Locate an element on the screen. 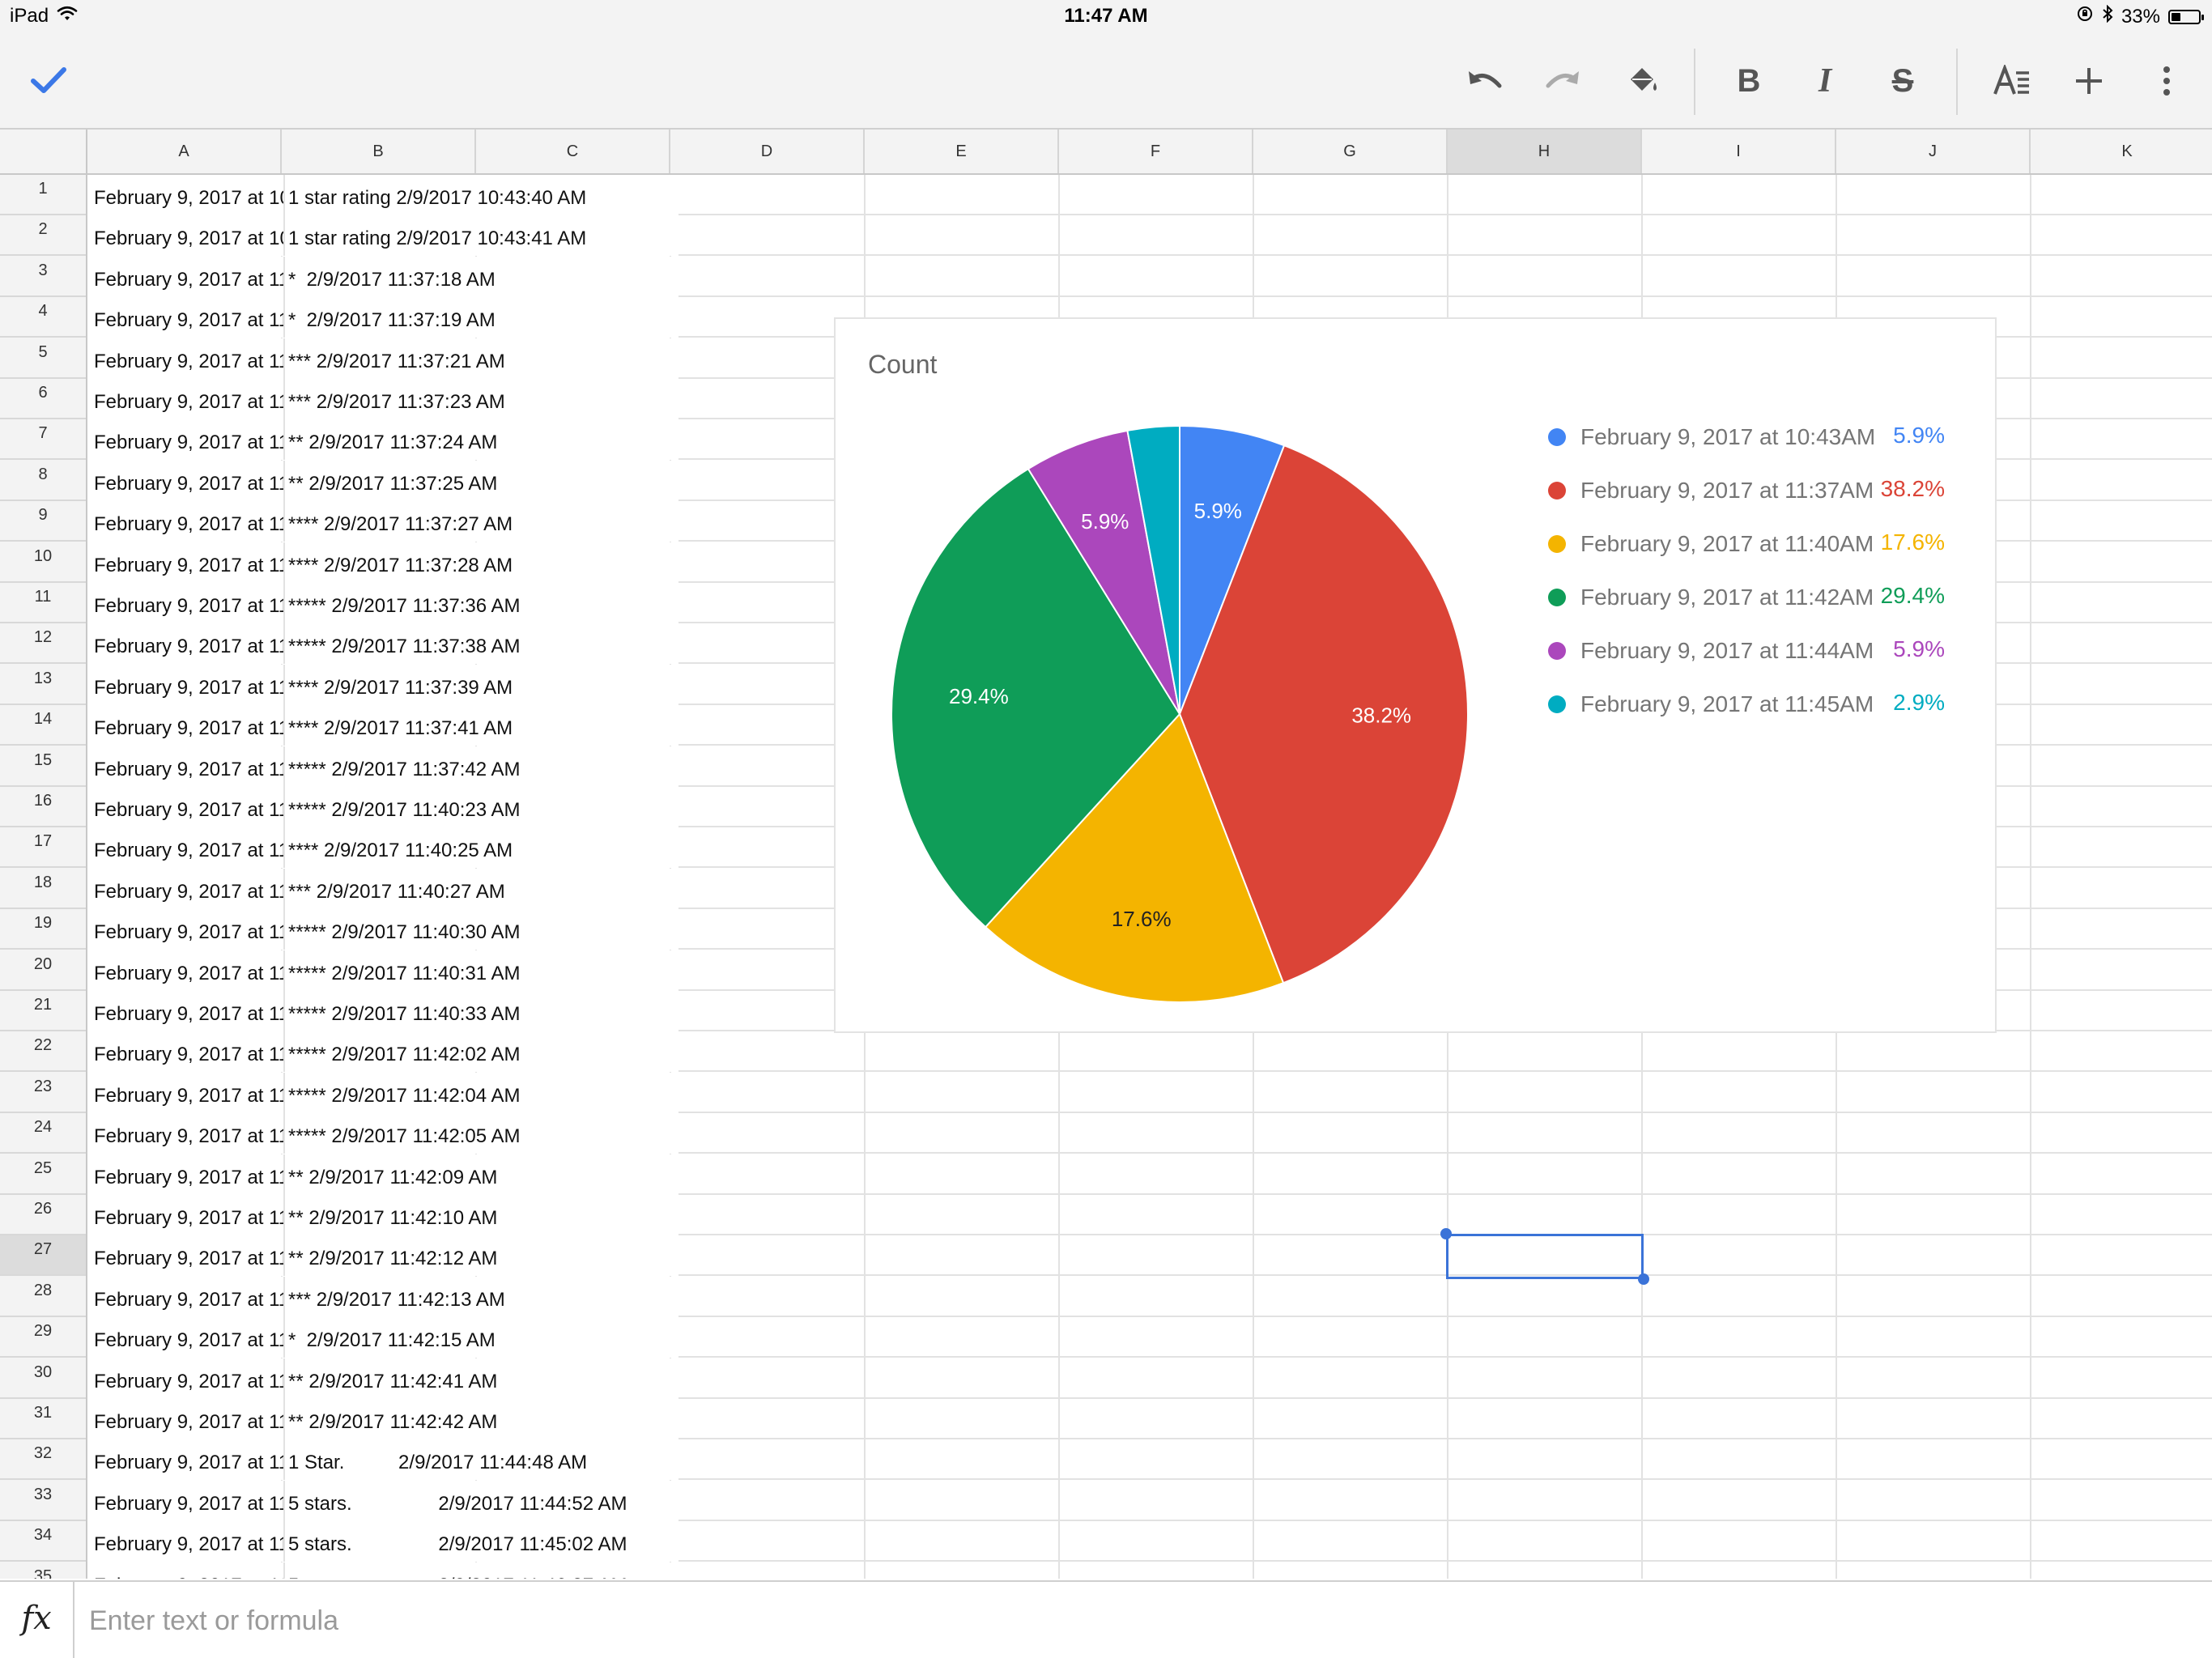 The width and height of the screenshot is (2212, 1658). row-header-28: 28 is located at coordinates (43, 1297).